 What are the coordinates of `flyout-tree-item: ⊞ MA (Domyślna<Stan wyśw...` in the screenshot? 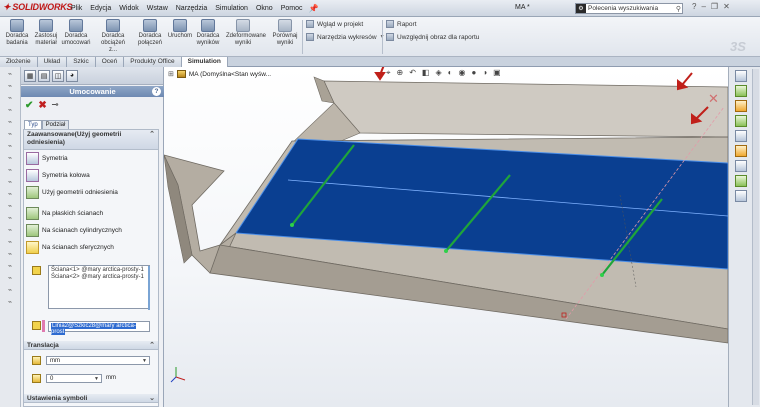 It's located at (219, 74).